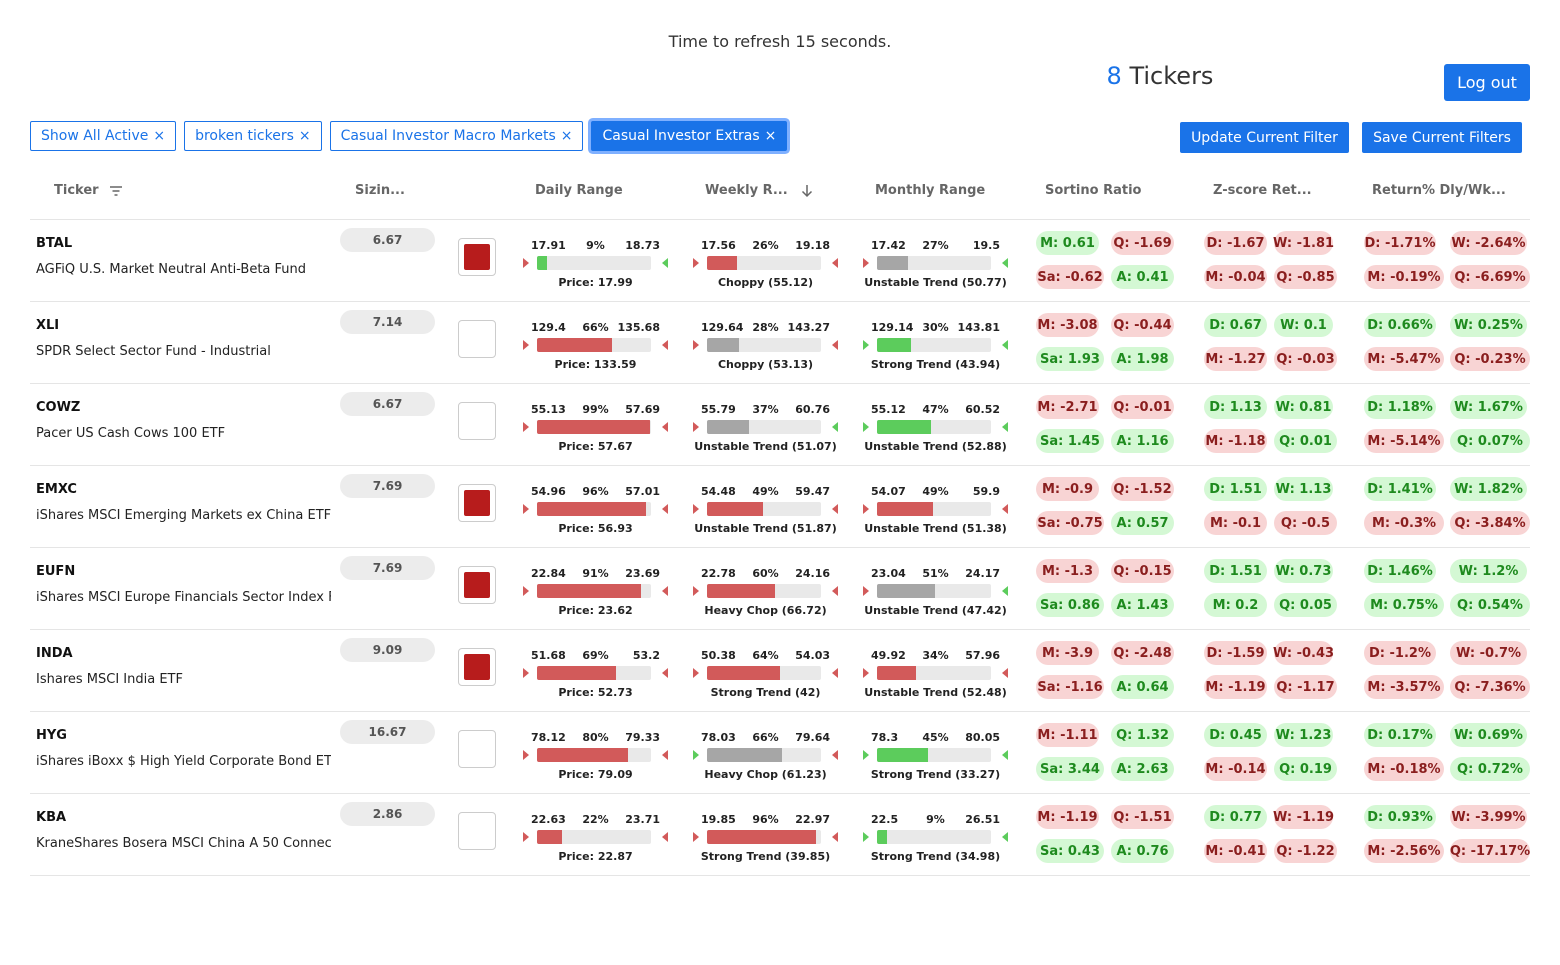 The image size is (1560, 965). Describe the element at coordinates (930, 190) in the screenshot. I see `column-header-monthly-range: Monthly Range` at that location.